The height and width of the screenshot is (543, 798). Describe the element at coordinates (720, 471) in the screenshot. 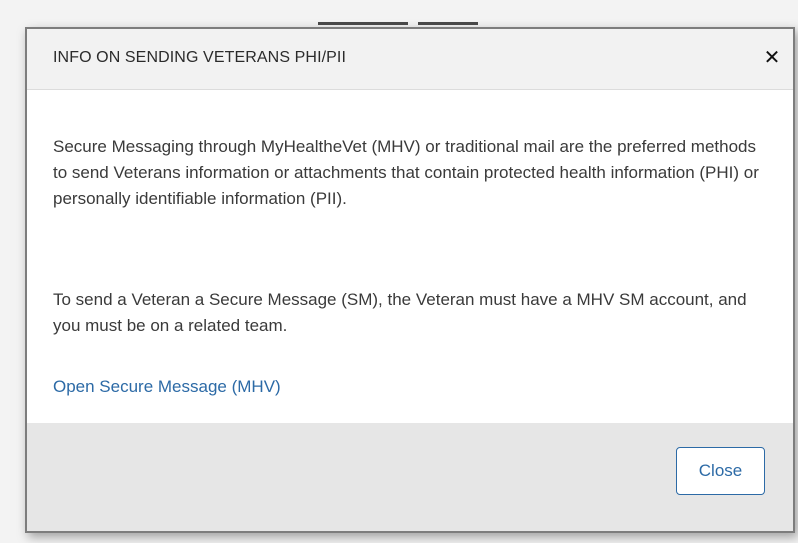

I see `close-button: Close` at that location.